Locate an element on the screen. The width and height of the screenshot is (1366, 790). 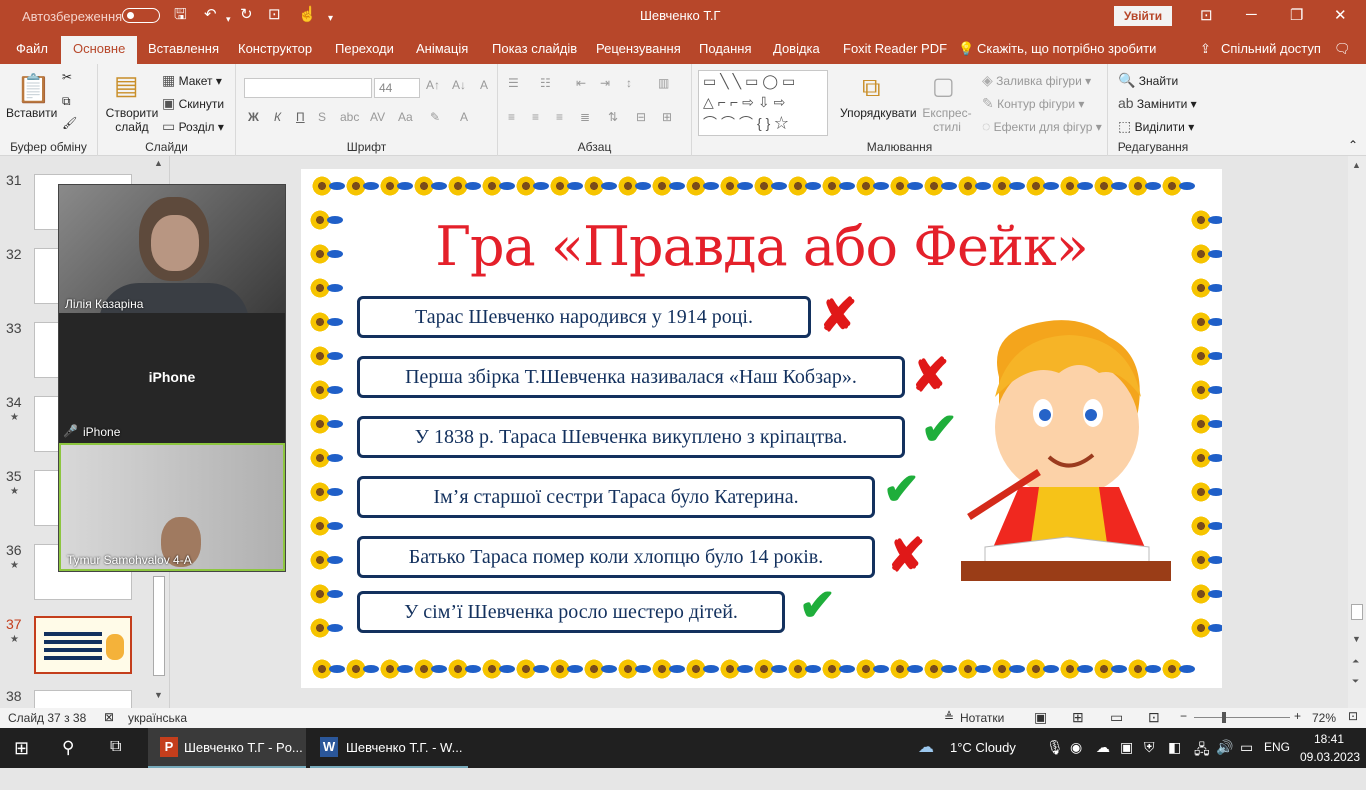
replace-button: ab Замінити ▾ is located at coordinates (1157, 103).